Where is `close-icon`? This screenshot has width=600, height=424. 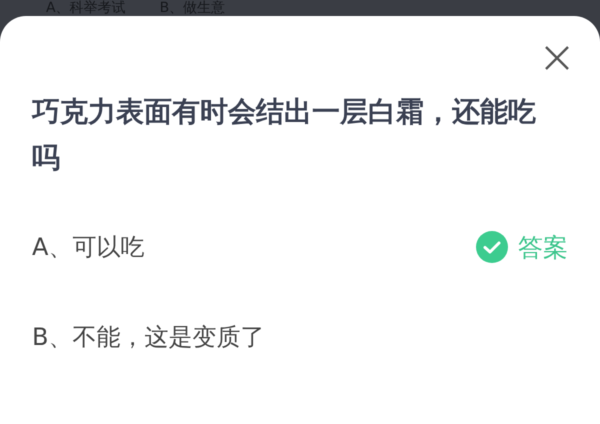 close-icon is located at coordinates (557, 58).